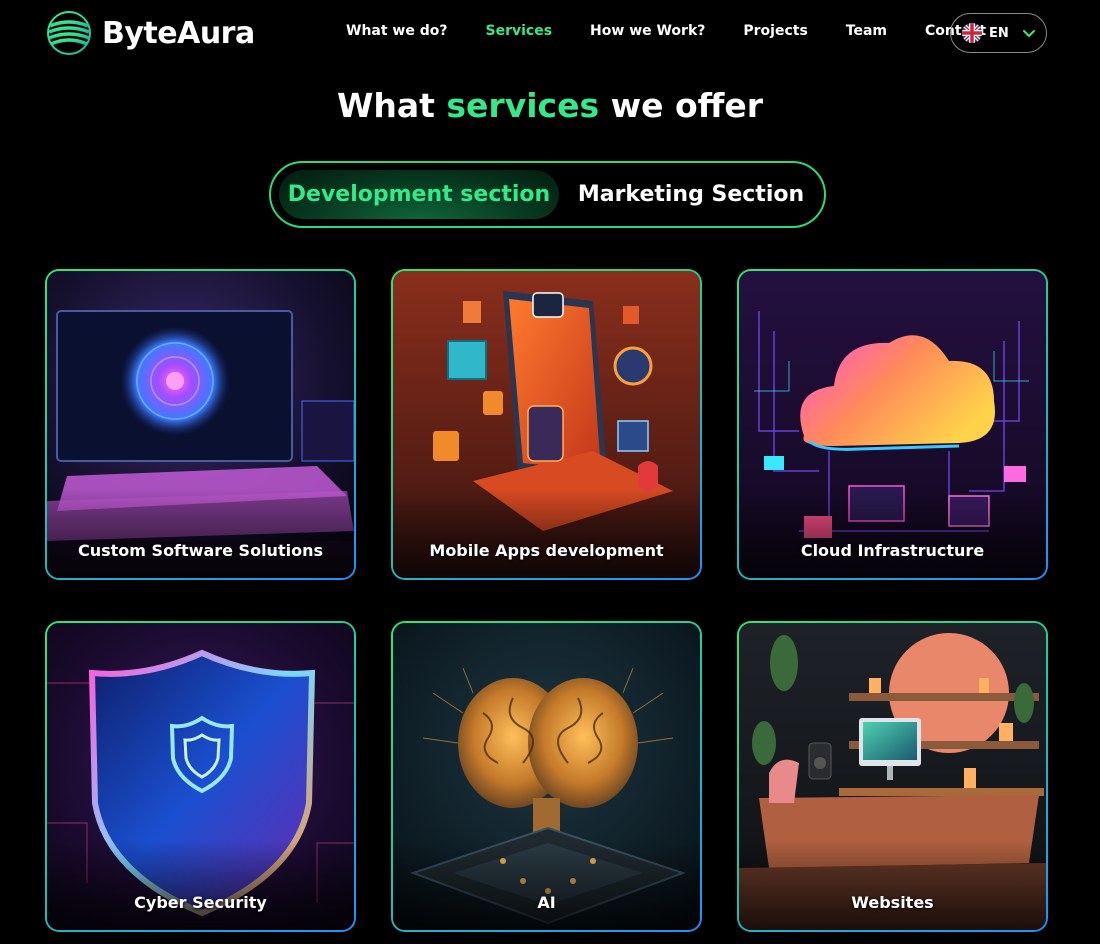 Image resolution: width=1100 pixels, height=944 pixels. I want to click on brand-name: ByteAura, so click(178, 33).